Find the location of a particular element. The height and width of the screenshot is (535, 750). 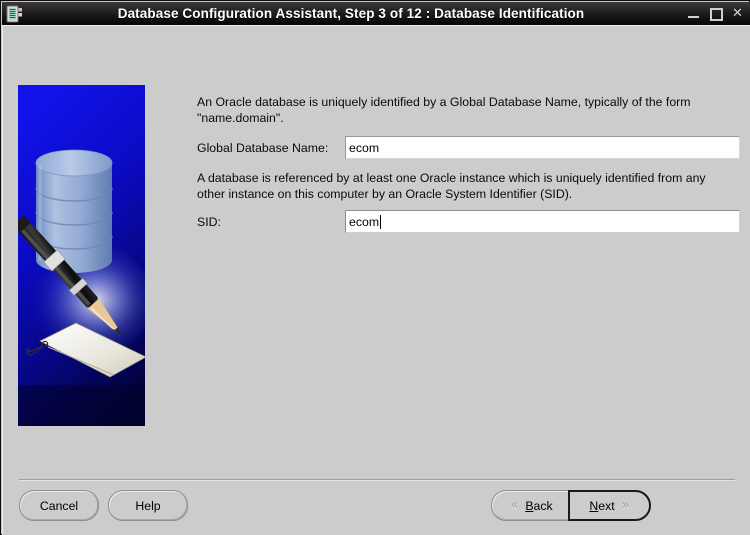

back-rest: ack is located at coordinates (543, 505).